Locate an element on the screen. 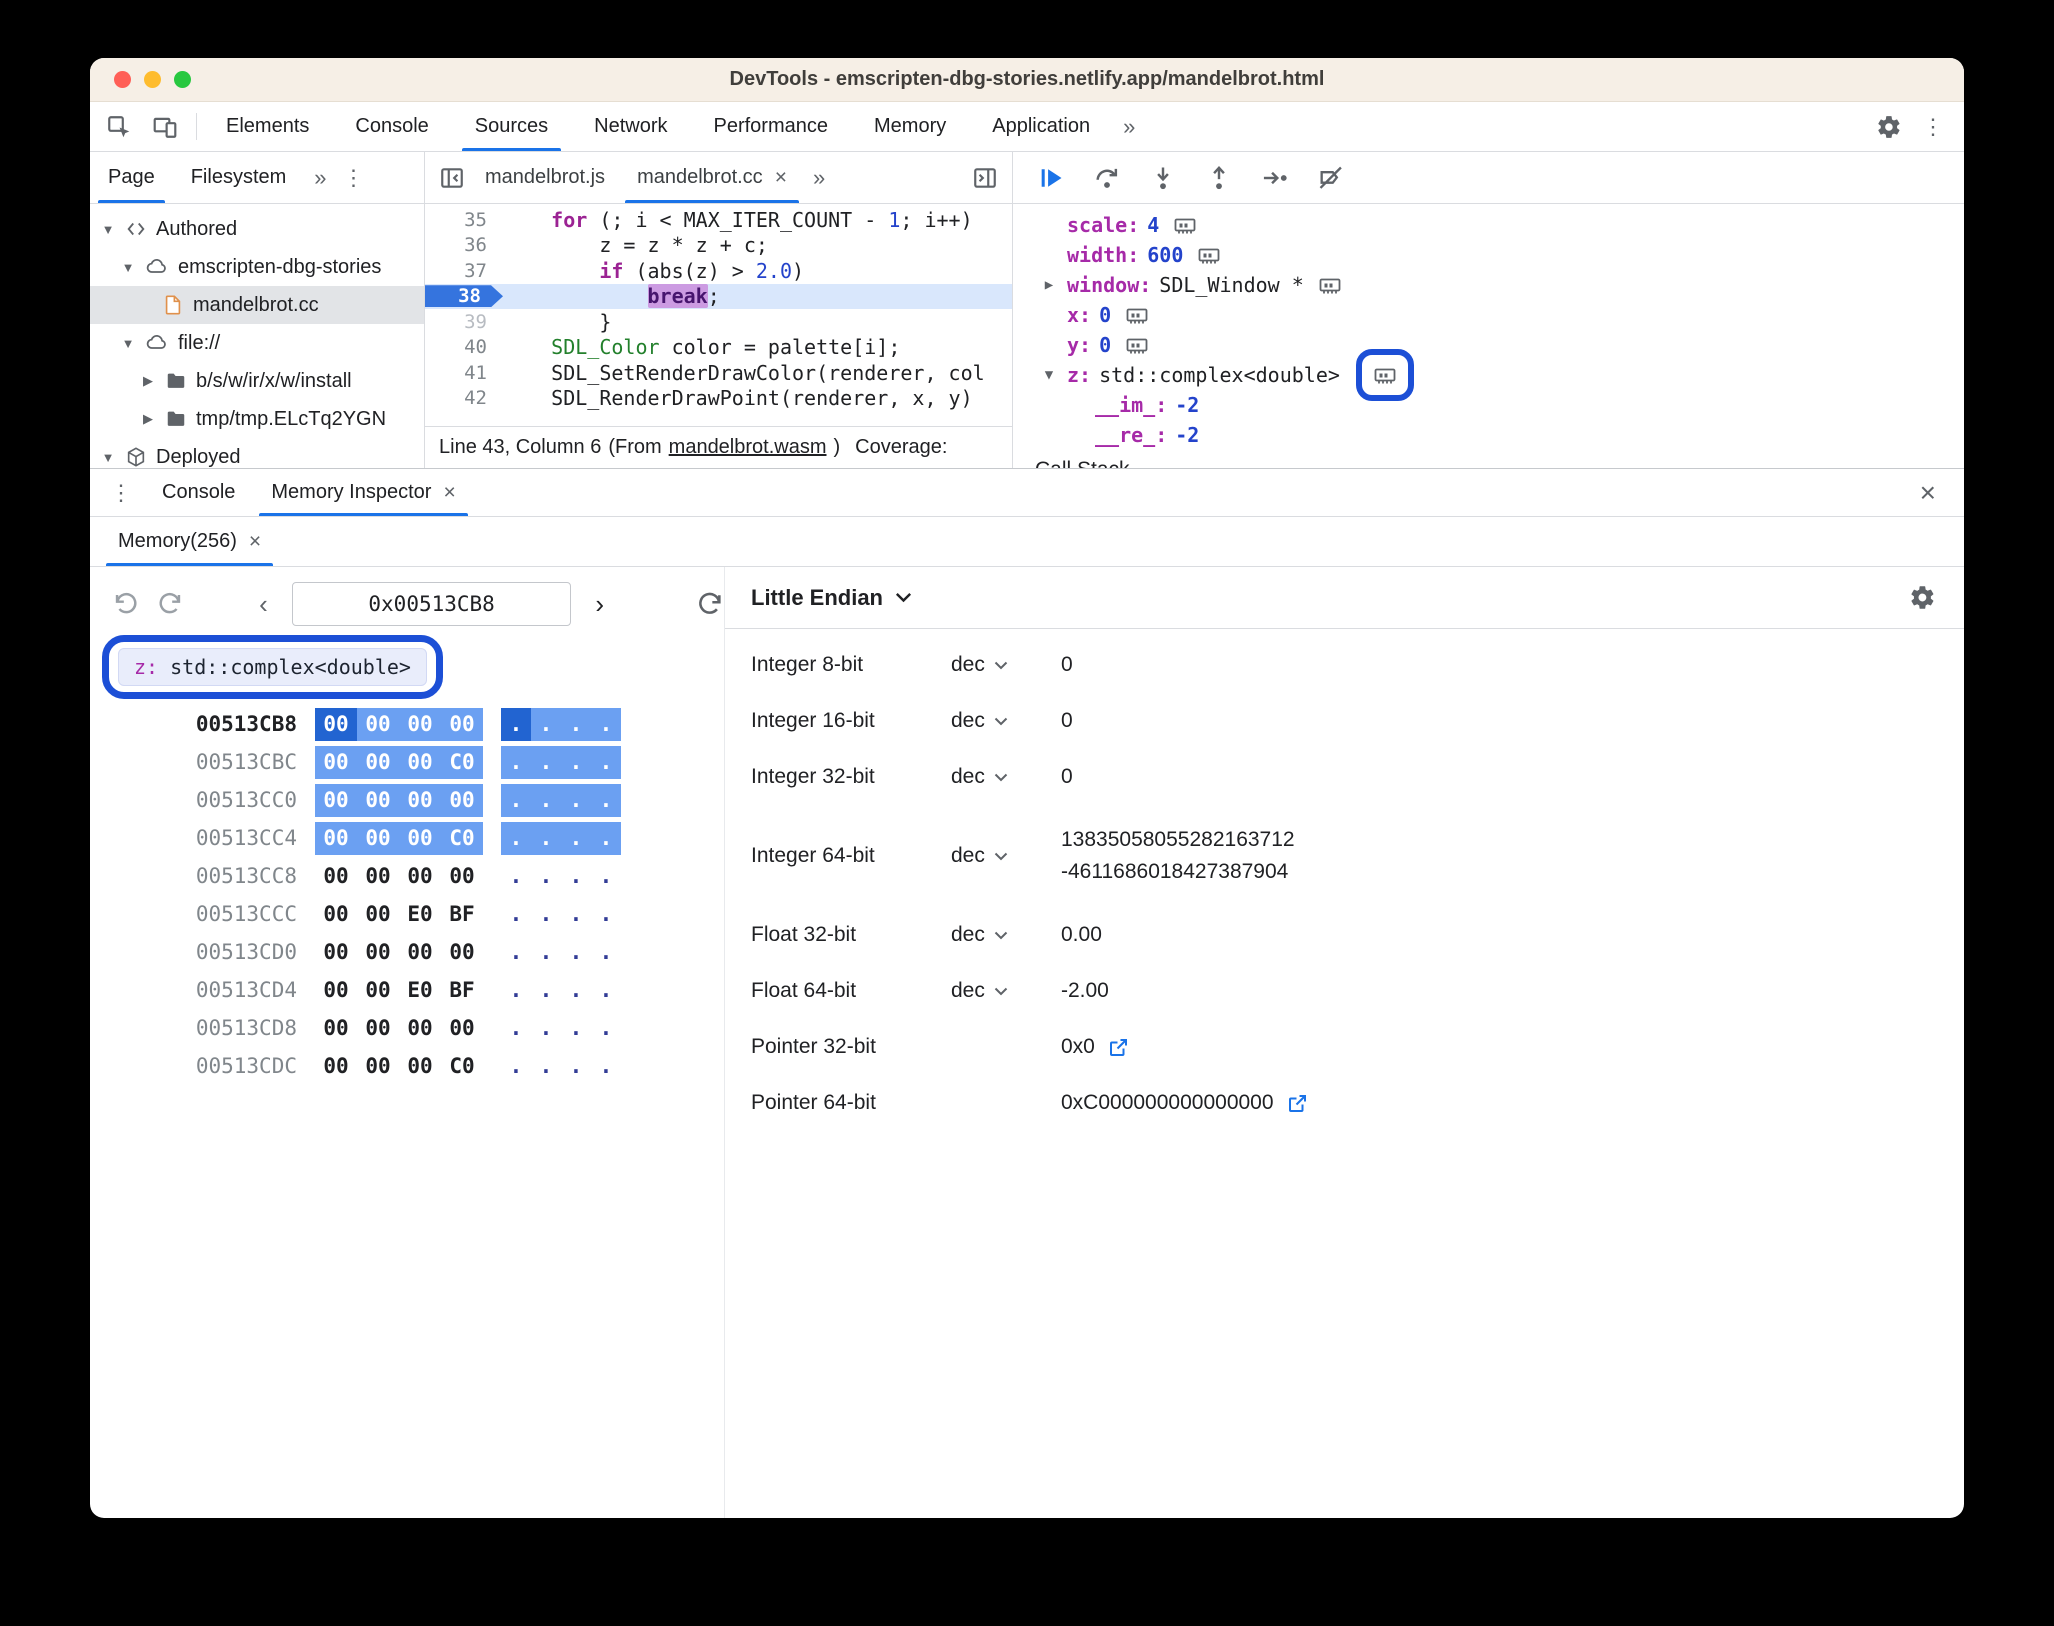 The width and height of the screenshot is (2054, 1626). resume-script-icon is located at coordinates (1051, 178).